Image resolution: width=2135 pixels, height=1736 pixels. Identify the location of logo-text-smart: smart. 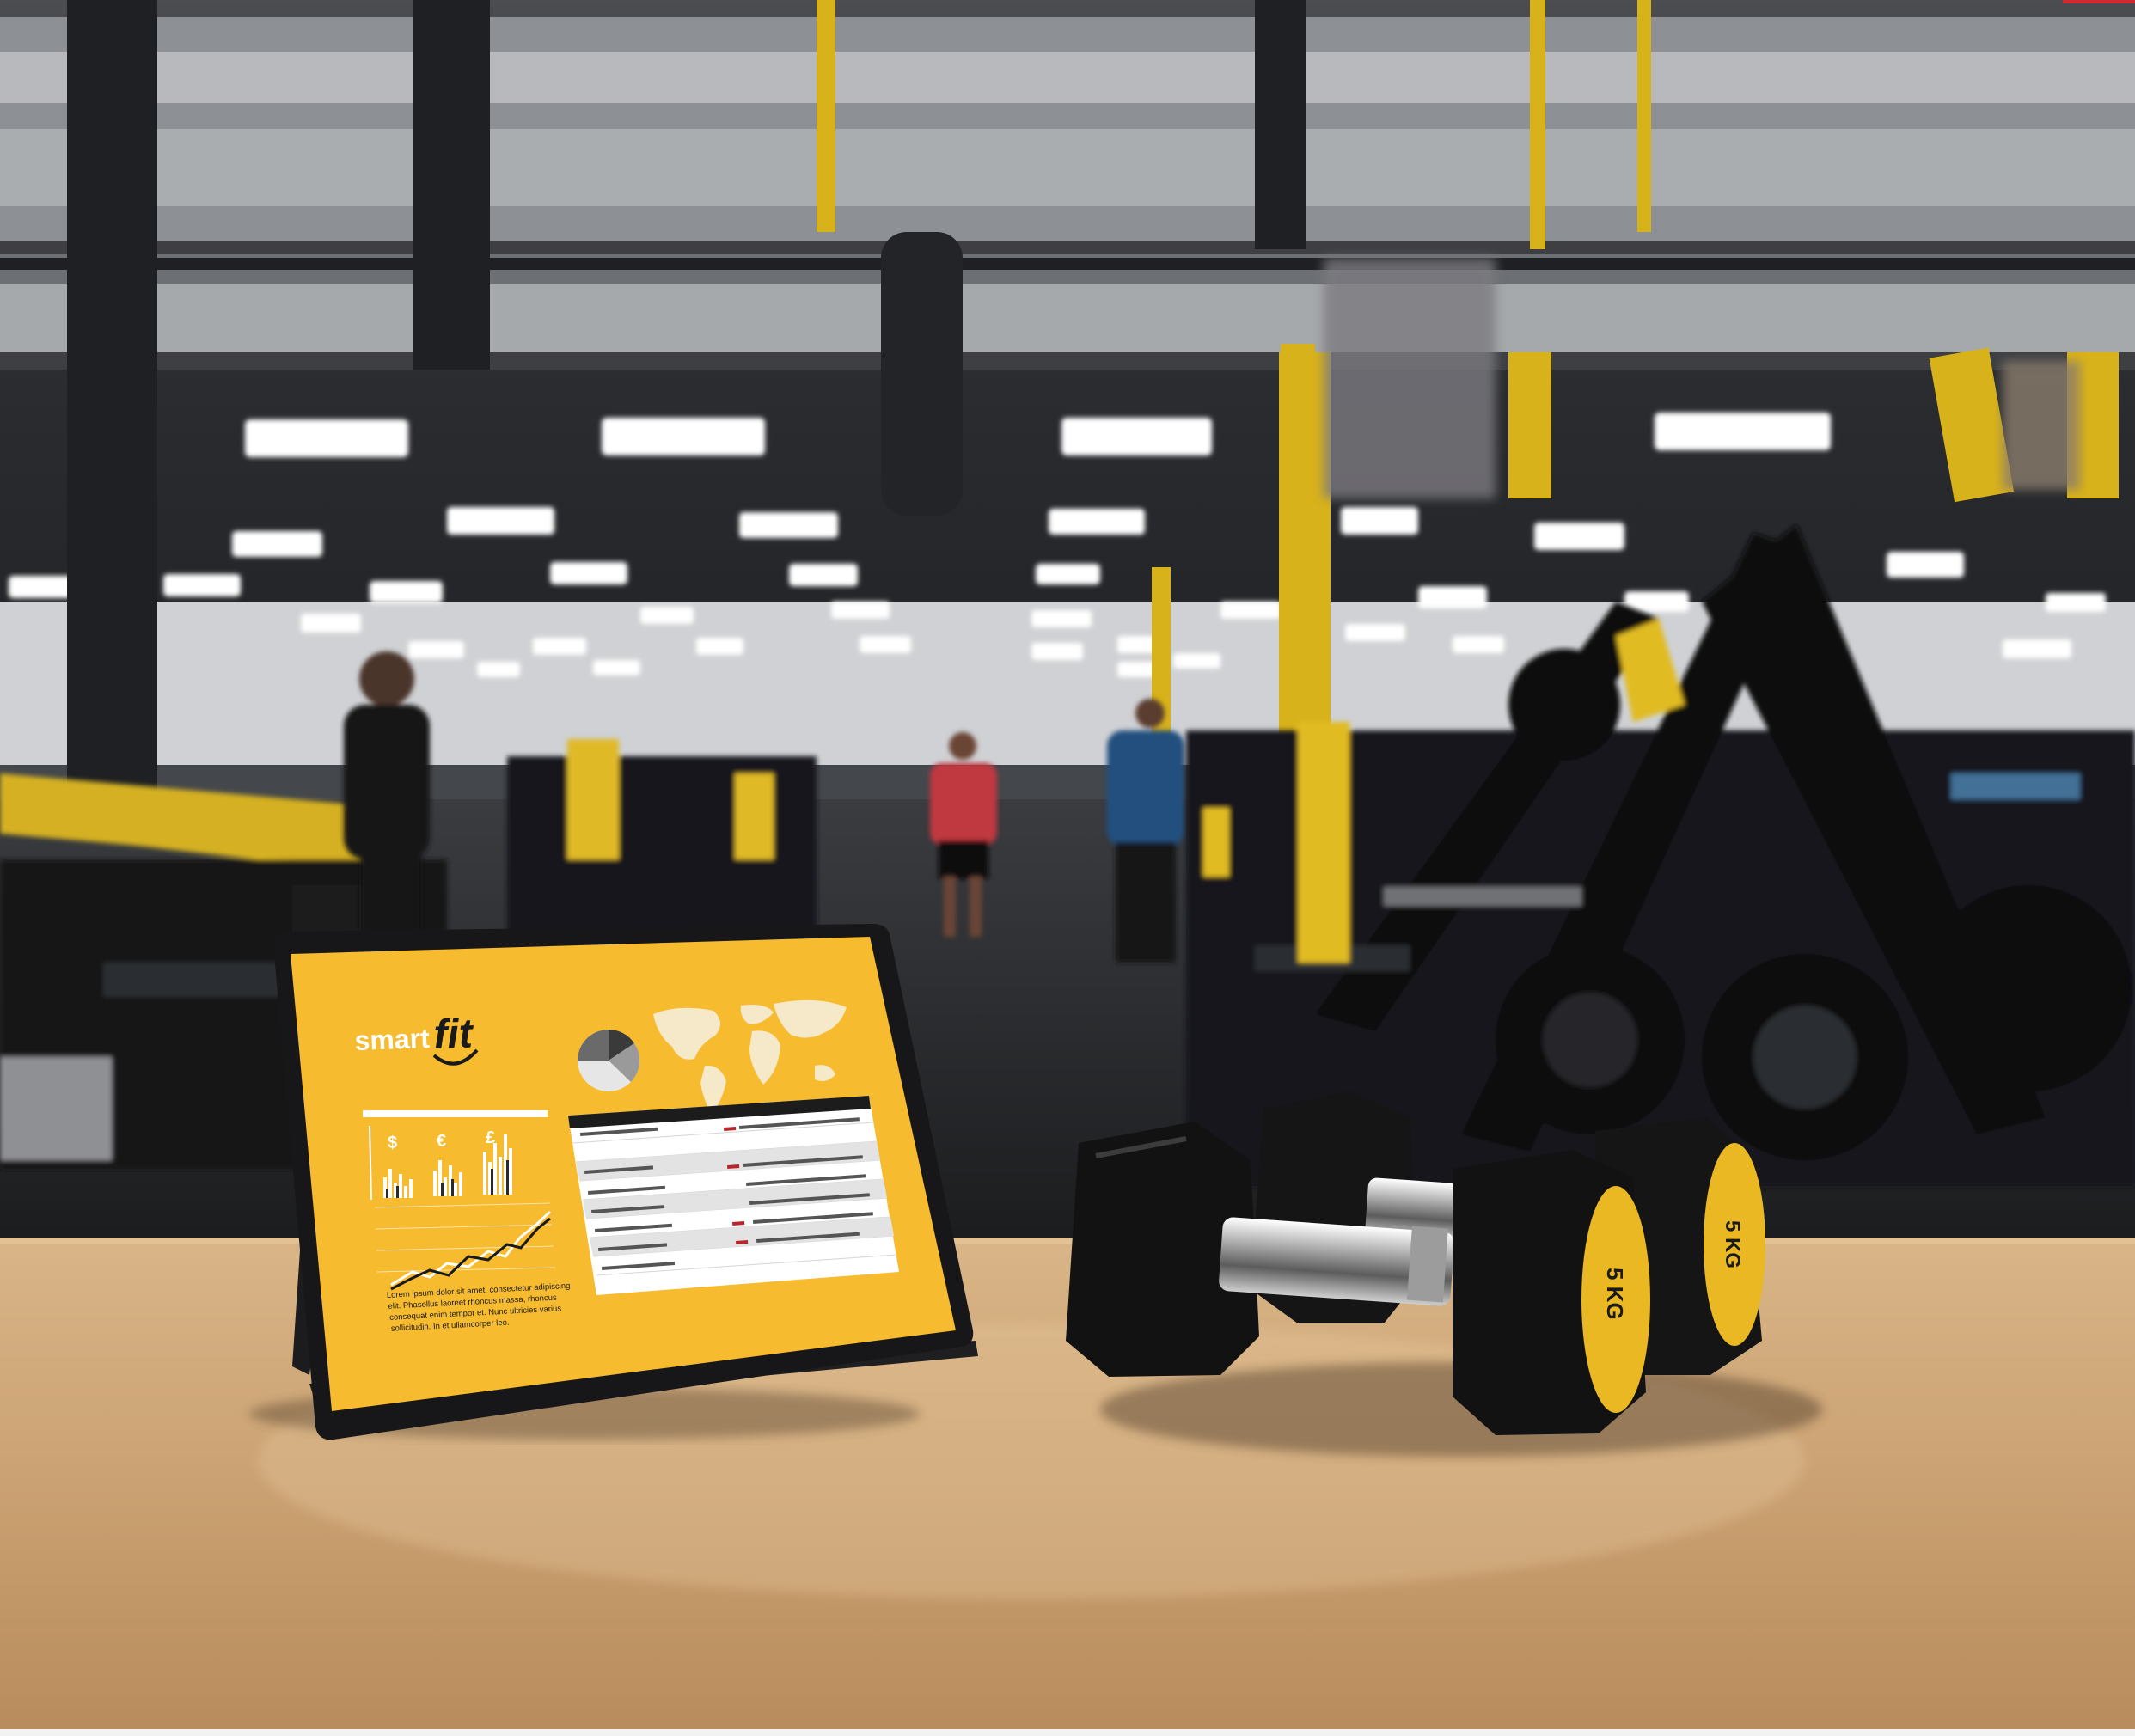
(393, 1039).